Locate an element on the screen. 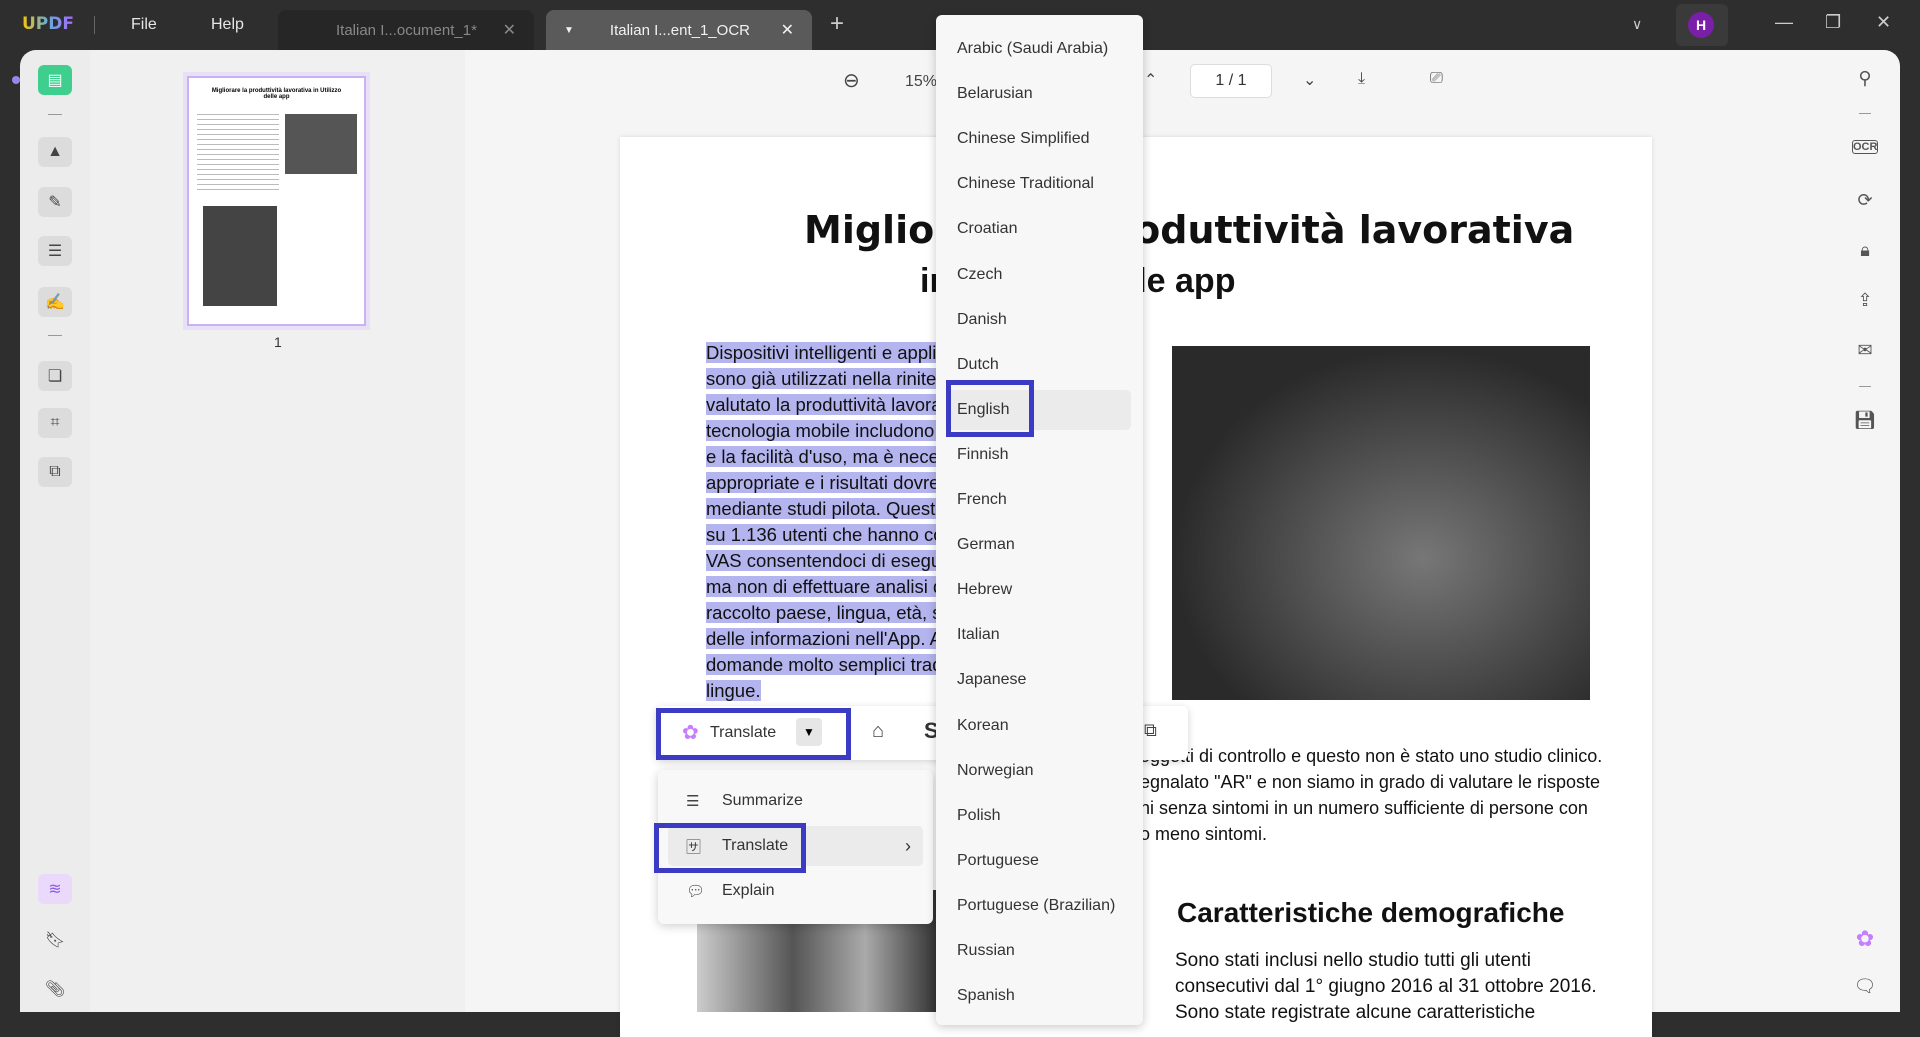  text-line: mediante studi pilota. Questo is located at coordinates (822, 509).